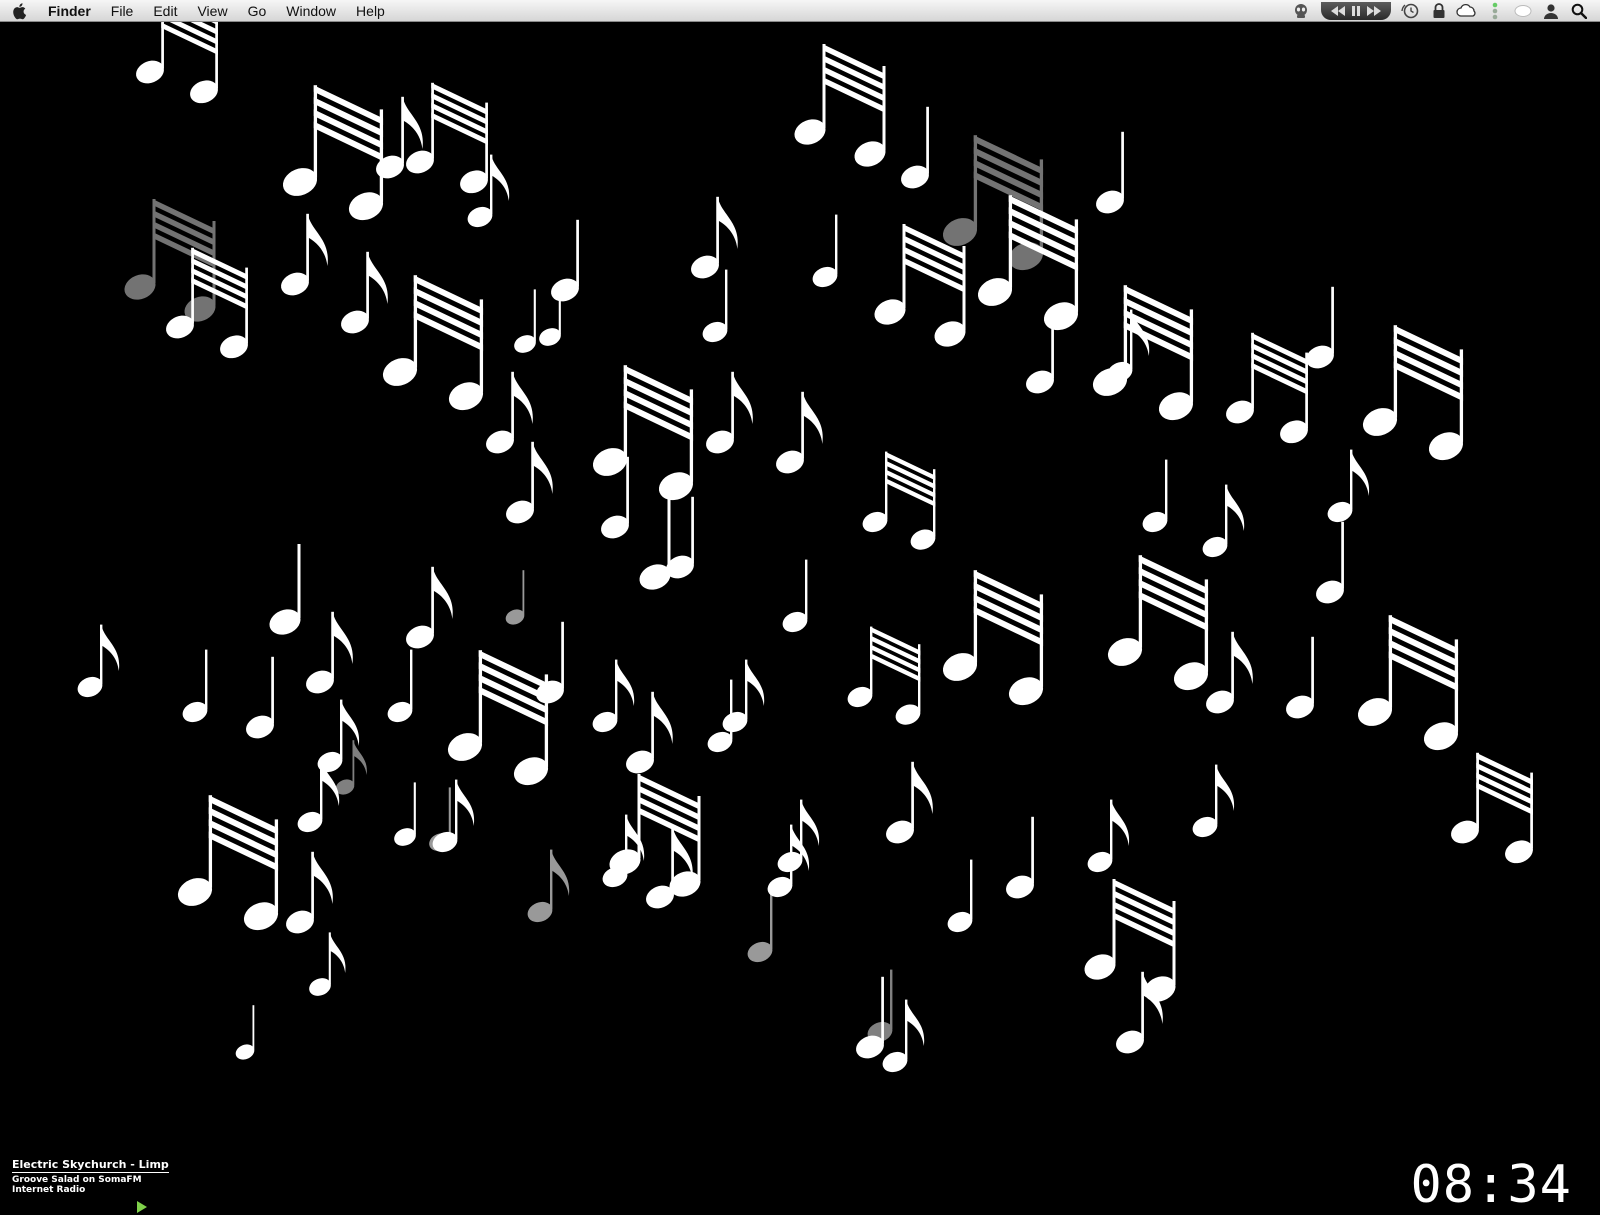 Image resolution: width=1600 pixels, height=1215 pixels. I want to click on time-machine-icon, so click(1411, 11).